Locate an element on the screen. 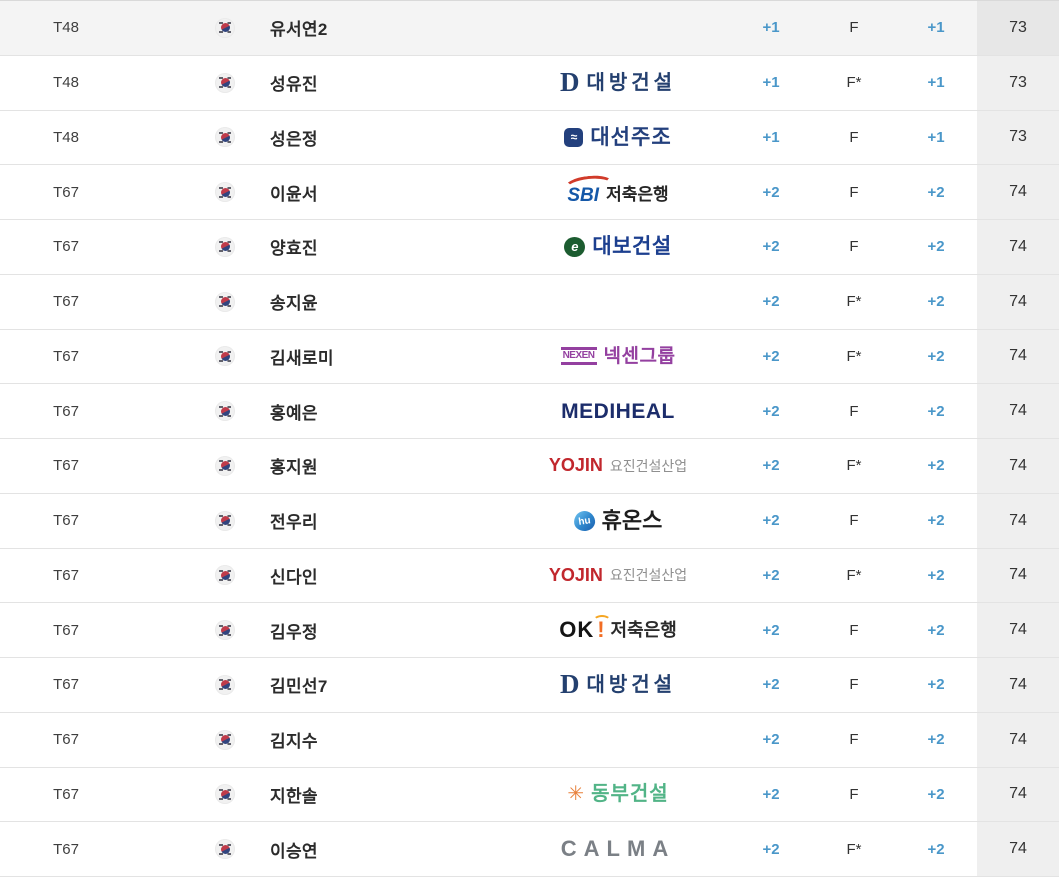  player-name: 홍예은 is located at coordinates (399, 411).